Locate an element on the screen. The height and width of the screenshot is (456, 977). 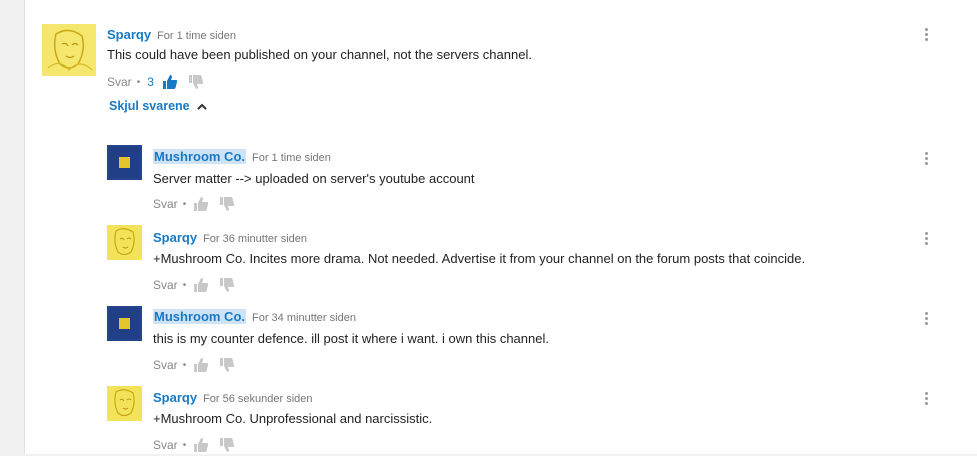
comment-timestamp: For 34 minutter siden is located at coordinates (304, 318).